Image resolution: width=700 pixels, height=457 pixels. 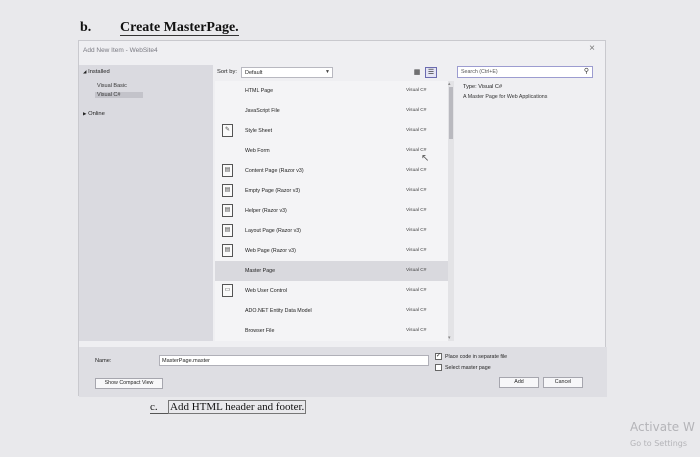 I want to click on template-name: ADO.NET Entity Data Model, so click(x=278, y=311).